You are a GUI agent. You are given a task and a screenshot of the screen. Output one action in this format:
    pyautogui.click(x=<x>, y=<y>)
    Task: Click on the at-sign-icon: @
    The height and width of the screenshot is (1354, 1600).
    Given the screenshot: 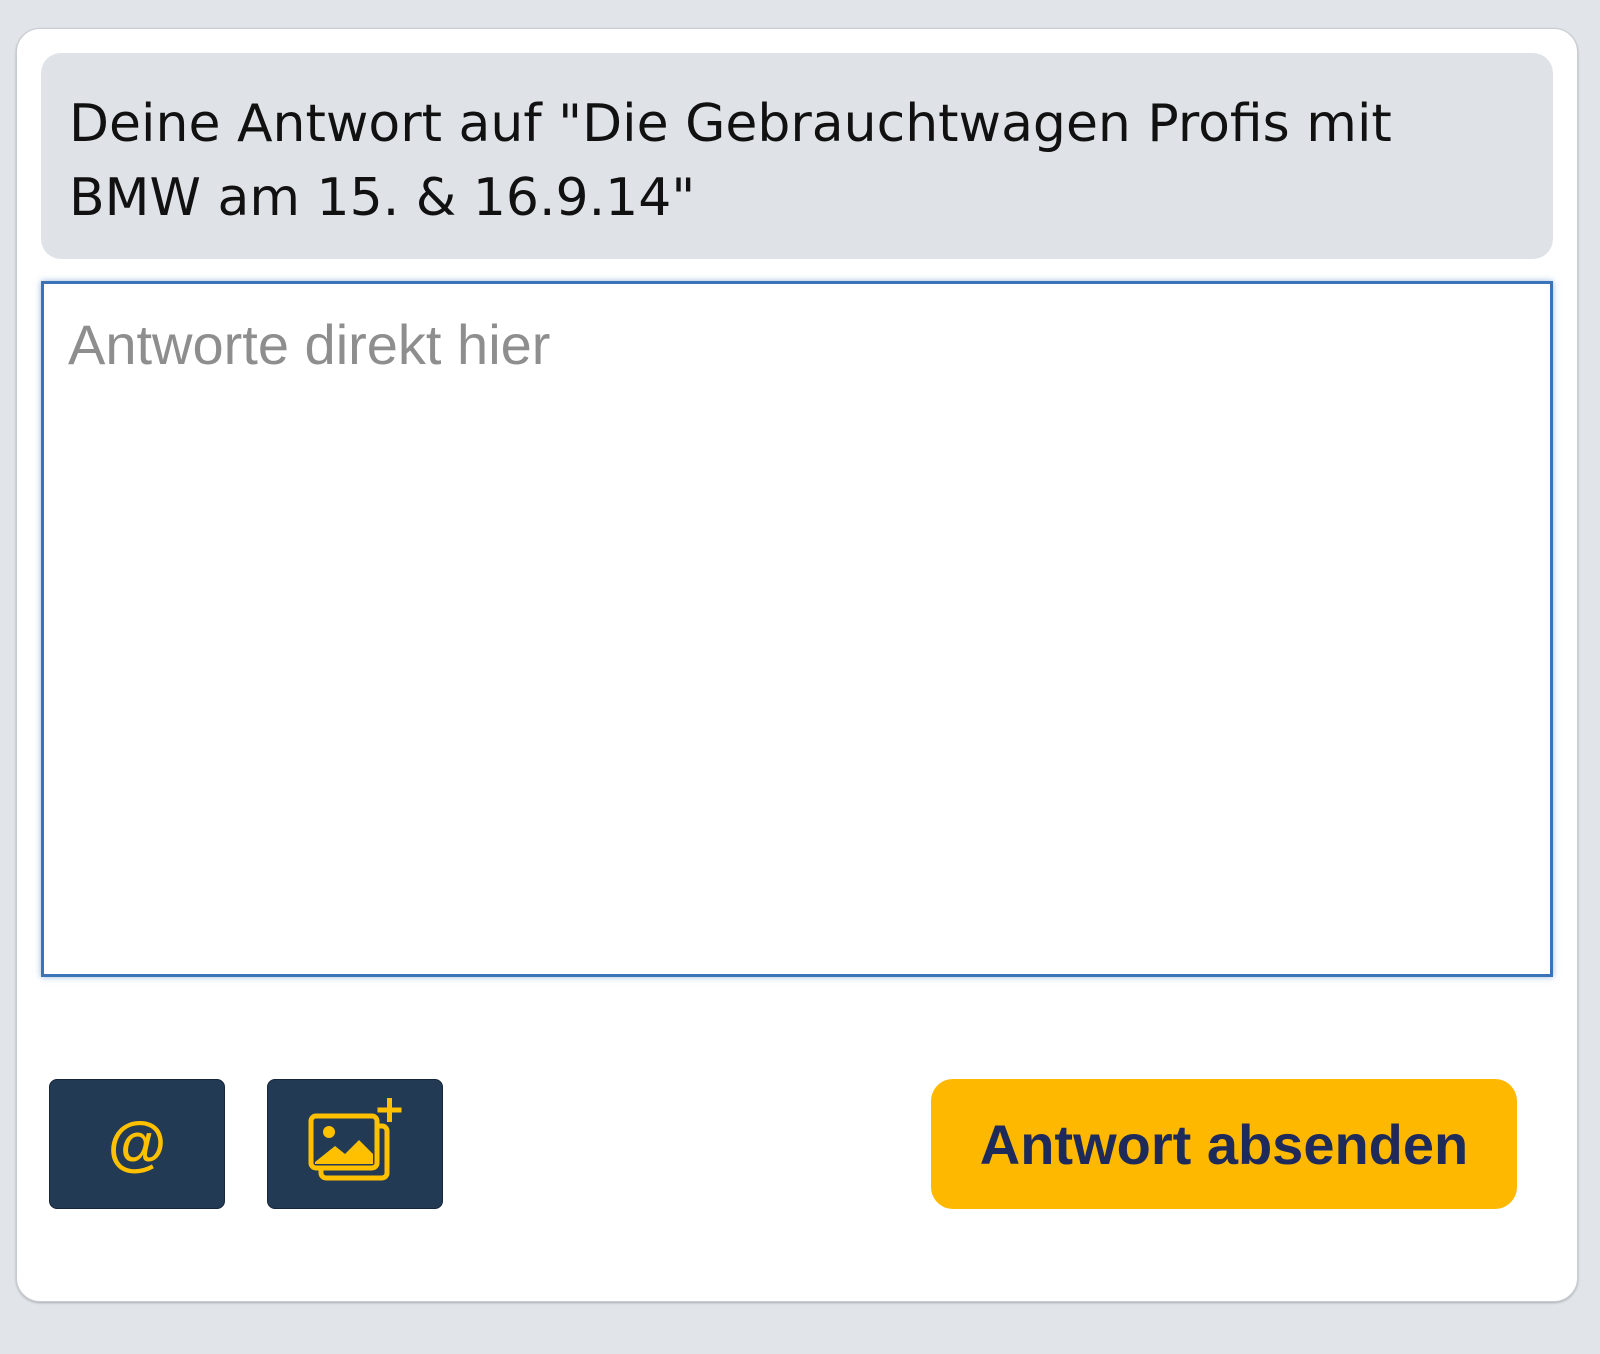 What is the action you would take?
    pyautogui.click(x=137, y=1143)
    